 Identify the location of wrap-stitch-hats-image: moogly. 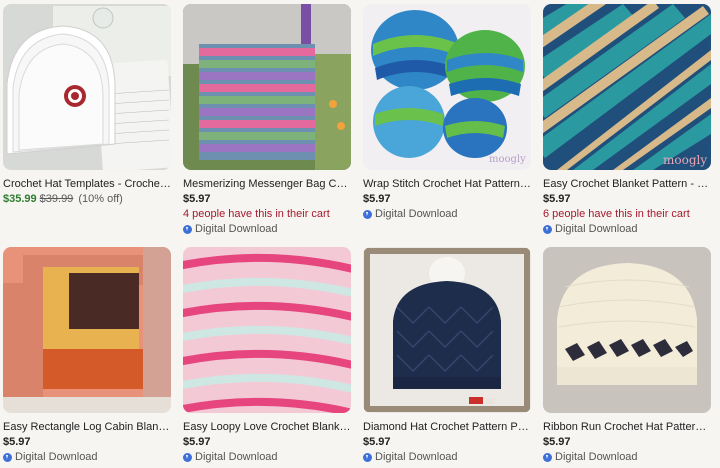
(447, 87).